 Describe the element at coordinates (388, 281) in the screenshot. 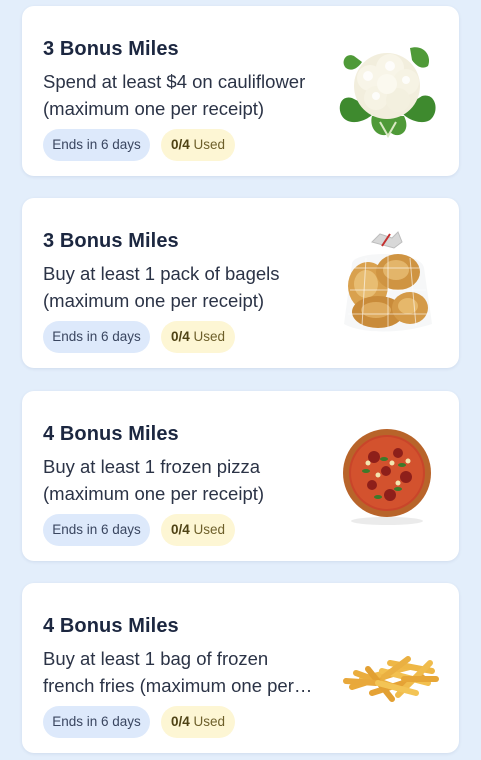

I see `bagels-icon` at that location.